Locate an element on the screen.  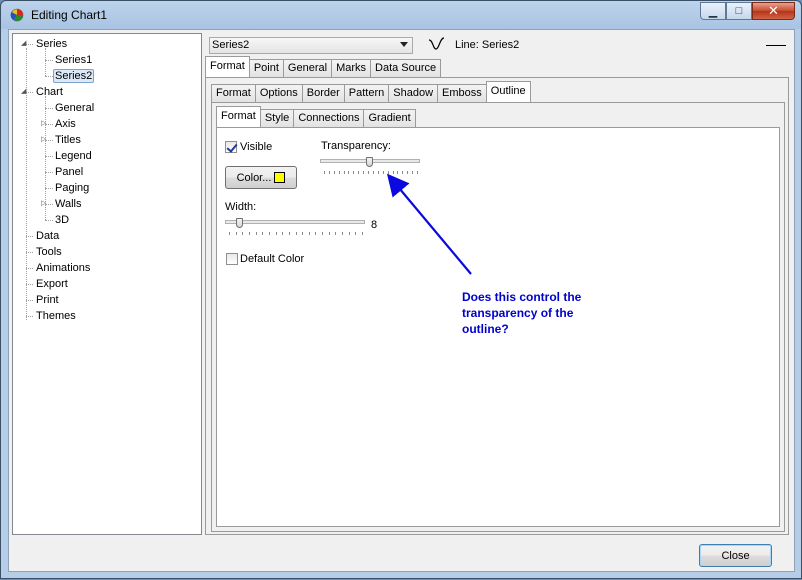
tree-item-data: Data is located at coordinates (47, 236).